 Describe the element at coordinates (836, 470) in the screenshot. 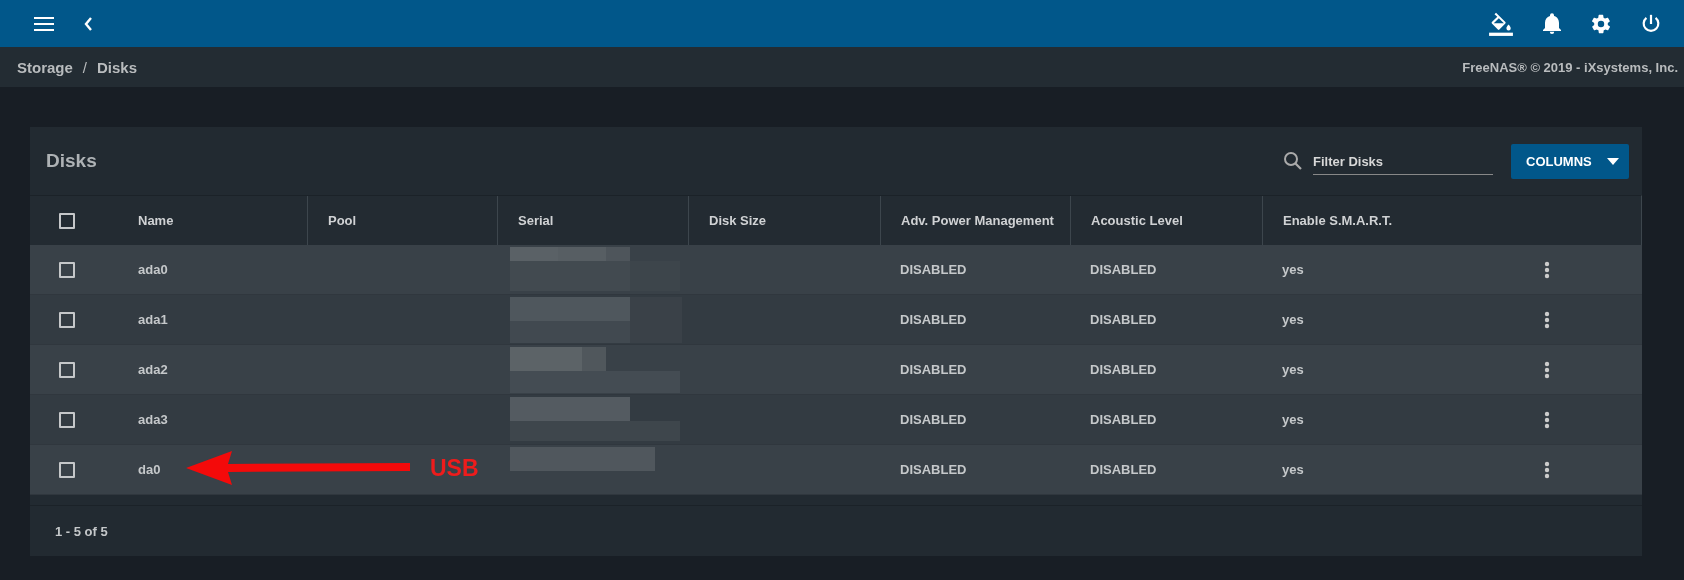

I see `table-row: da0 USB DISABLED DISABLED yes` at that location.